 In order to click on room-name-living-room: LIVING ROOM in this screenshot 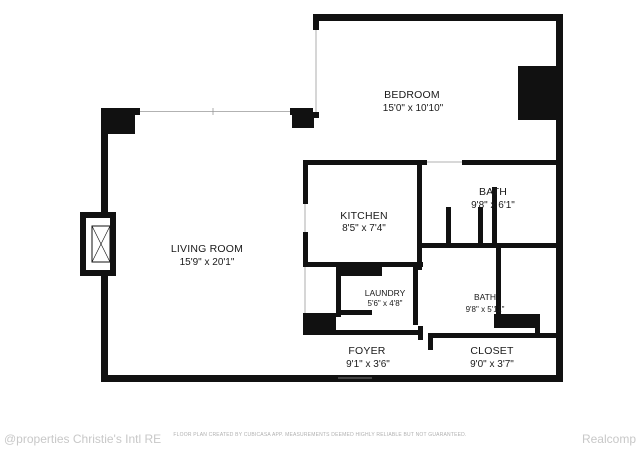, I will do `click(207, 249)`.